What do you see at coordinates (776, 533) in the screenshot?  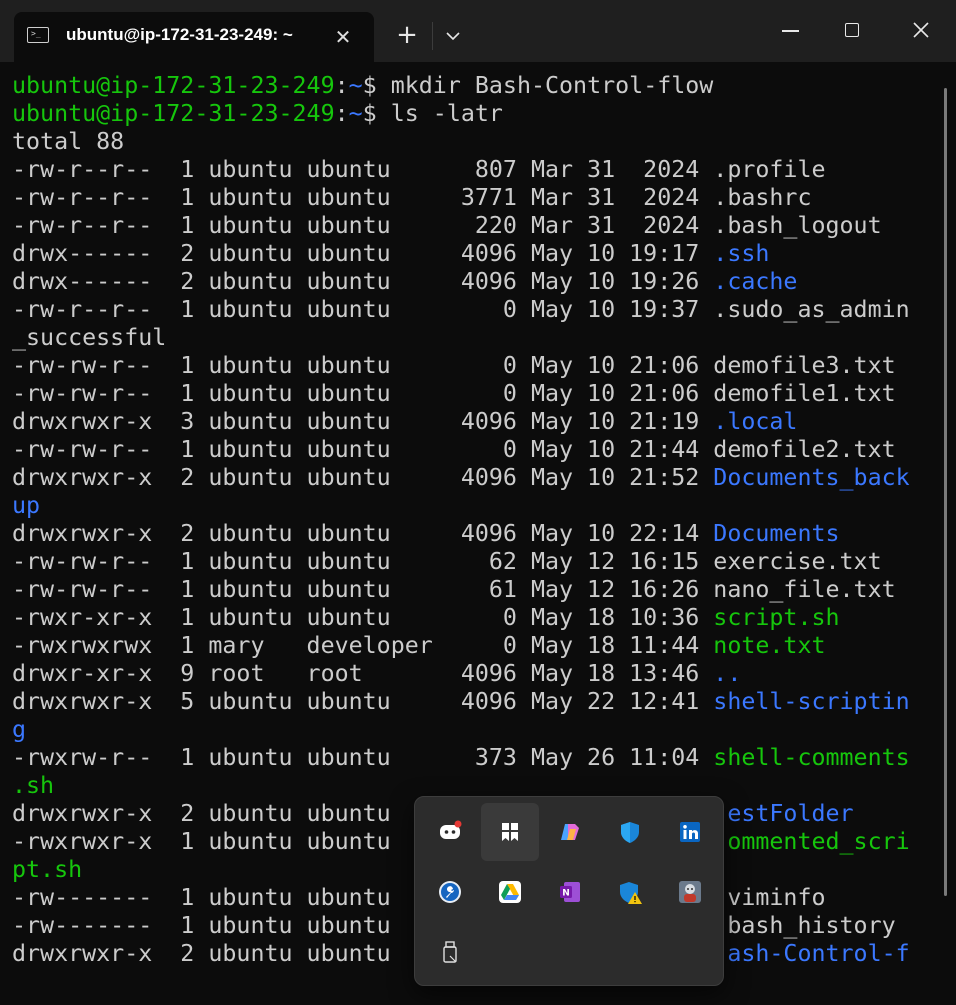 I see `terminal-text: Documents` at bounding box center [776, 533].